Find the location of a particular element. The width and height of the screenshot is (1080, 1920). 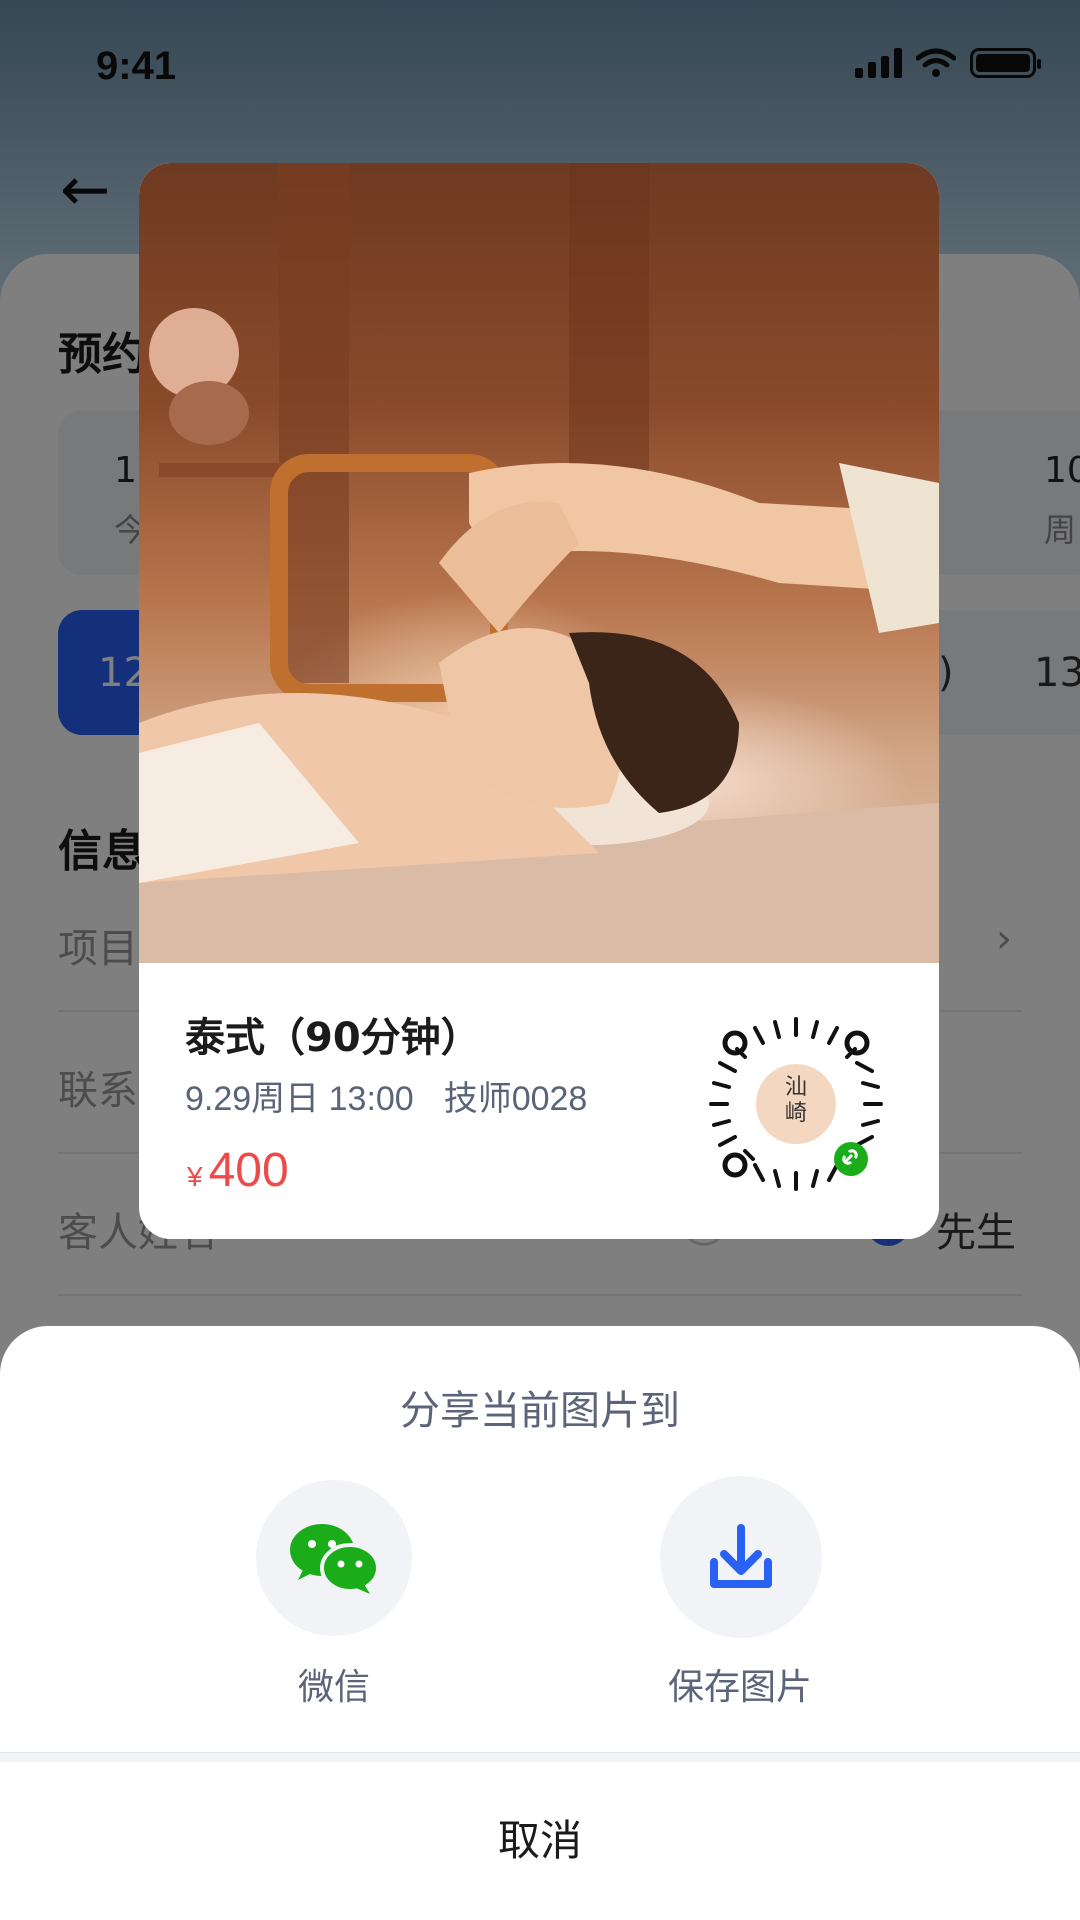

sheet-divider is located at coordinates (540, 1757).